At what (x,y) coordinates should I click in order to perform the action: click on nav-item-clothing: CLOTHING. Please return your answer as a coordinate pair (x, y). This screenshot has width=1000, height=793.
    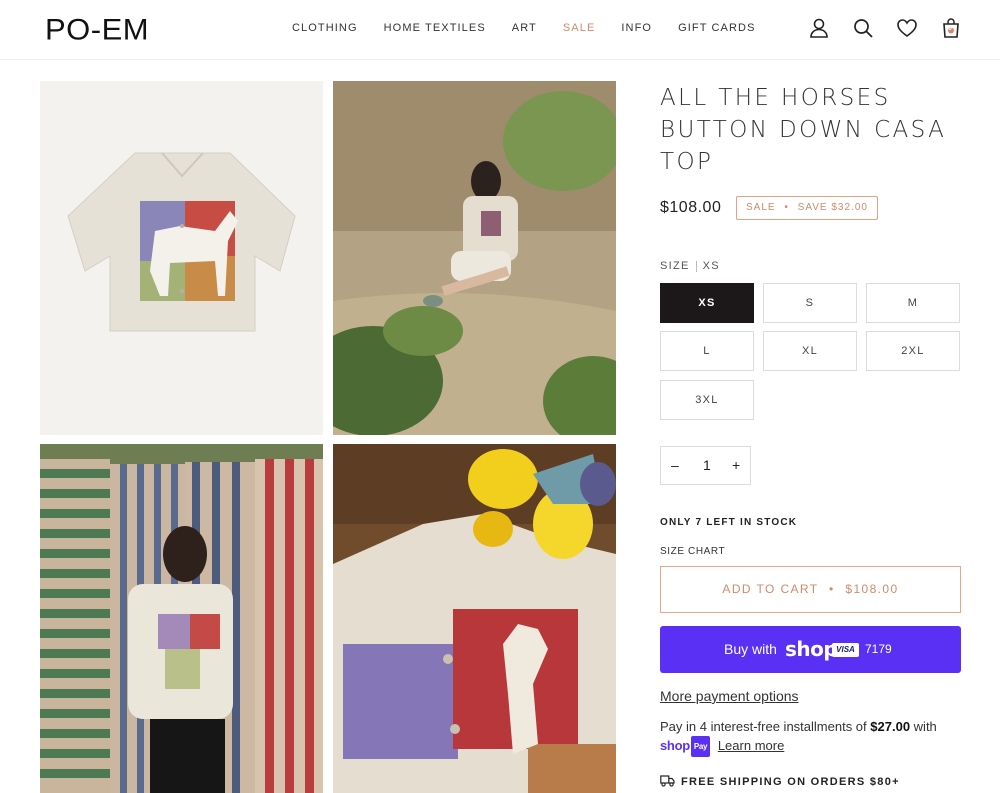
    Looking at the image, I should click on (325, 28).